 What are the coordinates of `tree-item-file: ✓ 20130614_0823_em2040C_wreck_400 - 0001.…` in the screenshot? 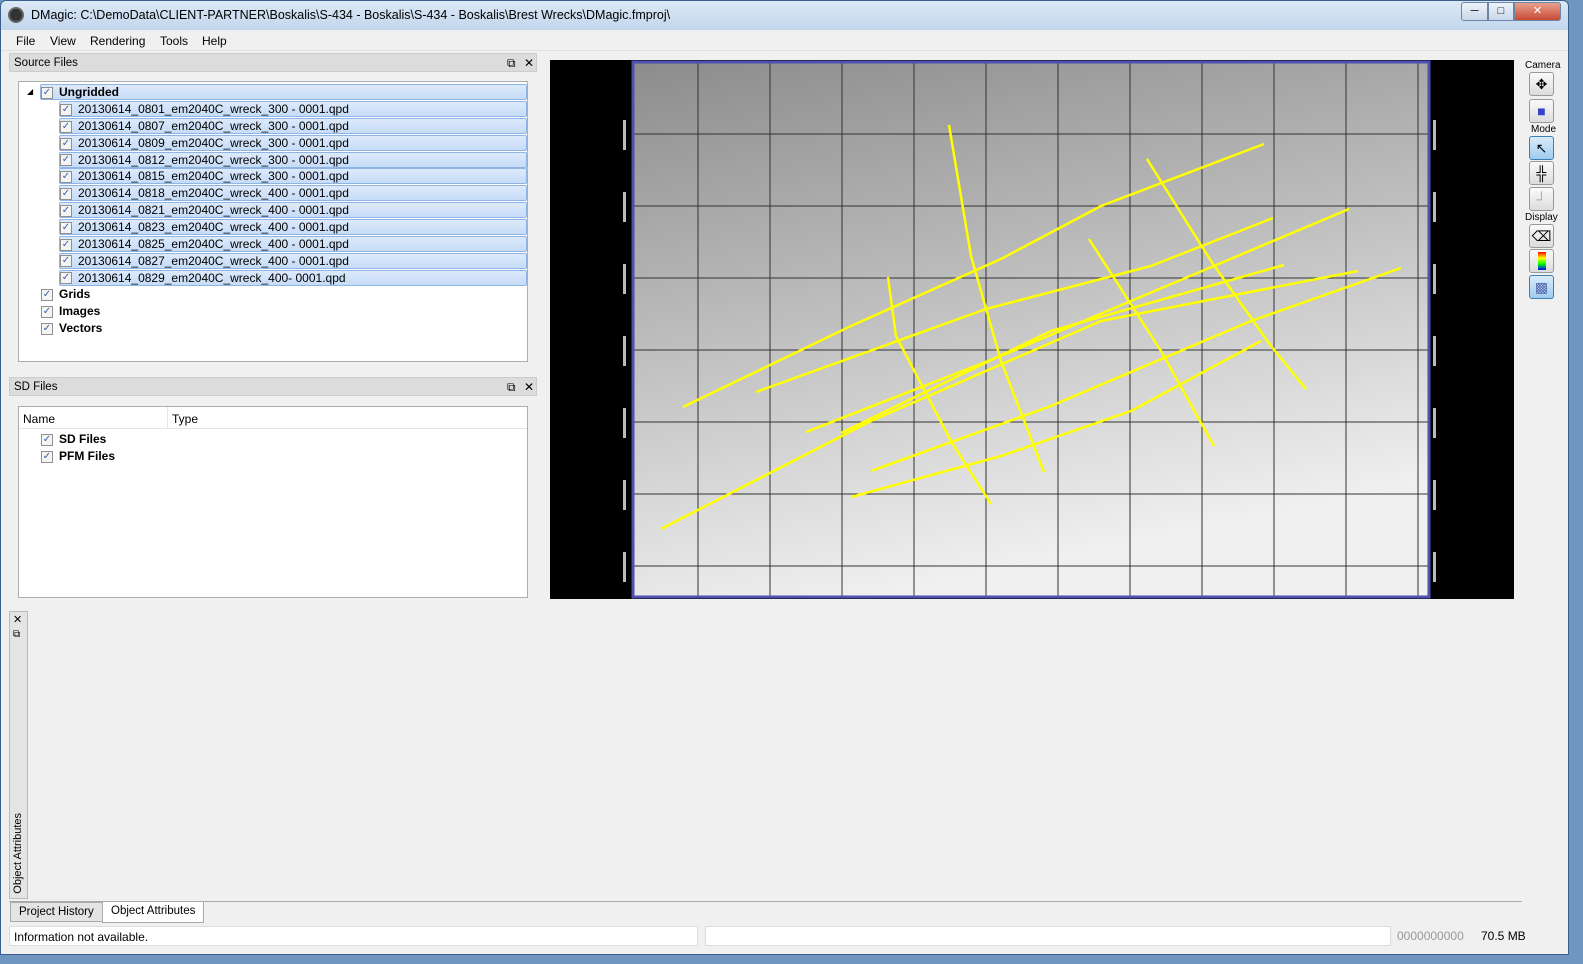 It's located at (293, 226).